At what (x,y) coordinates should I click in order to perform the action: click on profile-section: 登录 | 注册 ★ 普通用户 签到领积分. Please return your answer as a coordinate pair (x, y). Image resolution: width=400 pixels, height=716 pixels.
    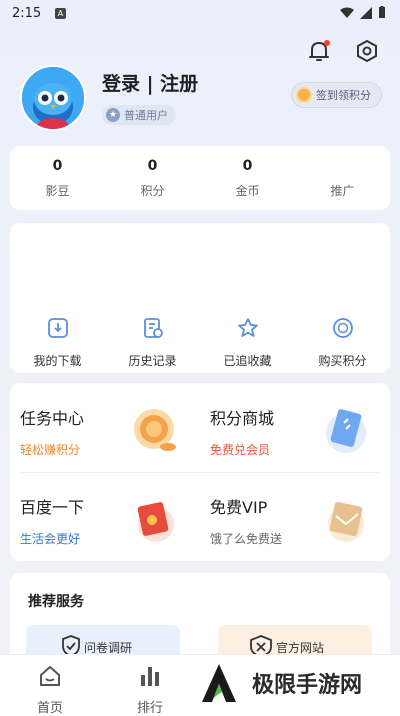
    Looking at the image, I should click on (201, 101).